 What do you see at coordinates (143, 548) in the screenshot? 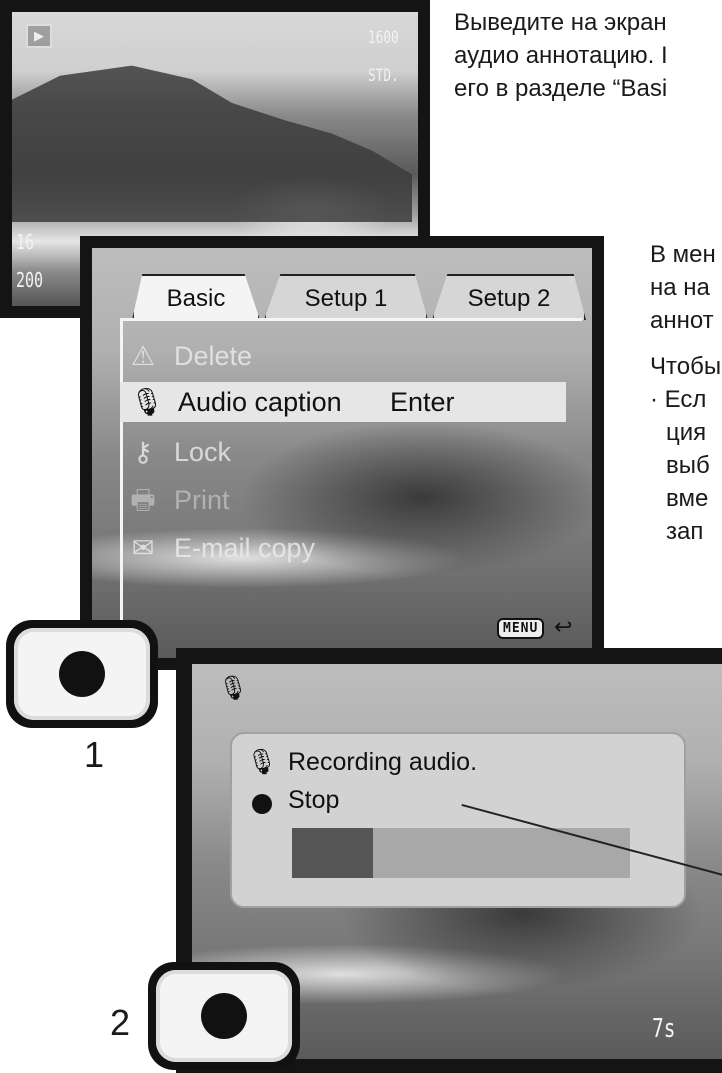
I see `envelope-icon: ✉` at bounding box center [143, 548].